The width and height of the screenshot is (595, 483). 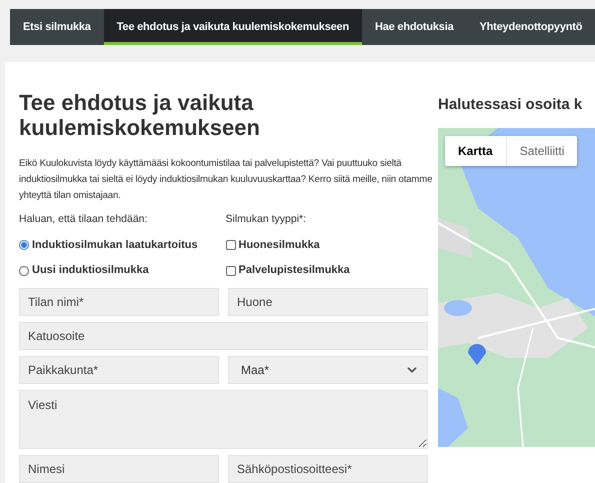 What do you see at coordinates (328, 302) in the screenshot?
I see `input-field: Huone` at bounding box center [328, 302].